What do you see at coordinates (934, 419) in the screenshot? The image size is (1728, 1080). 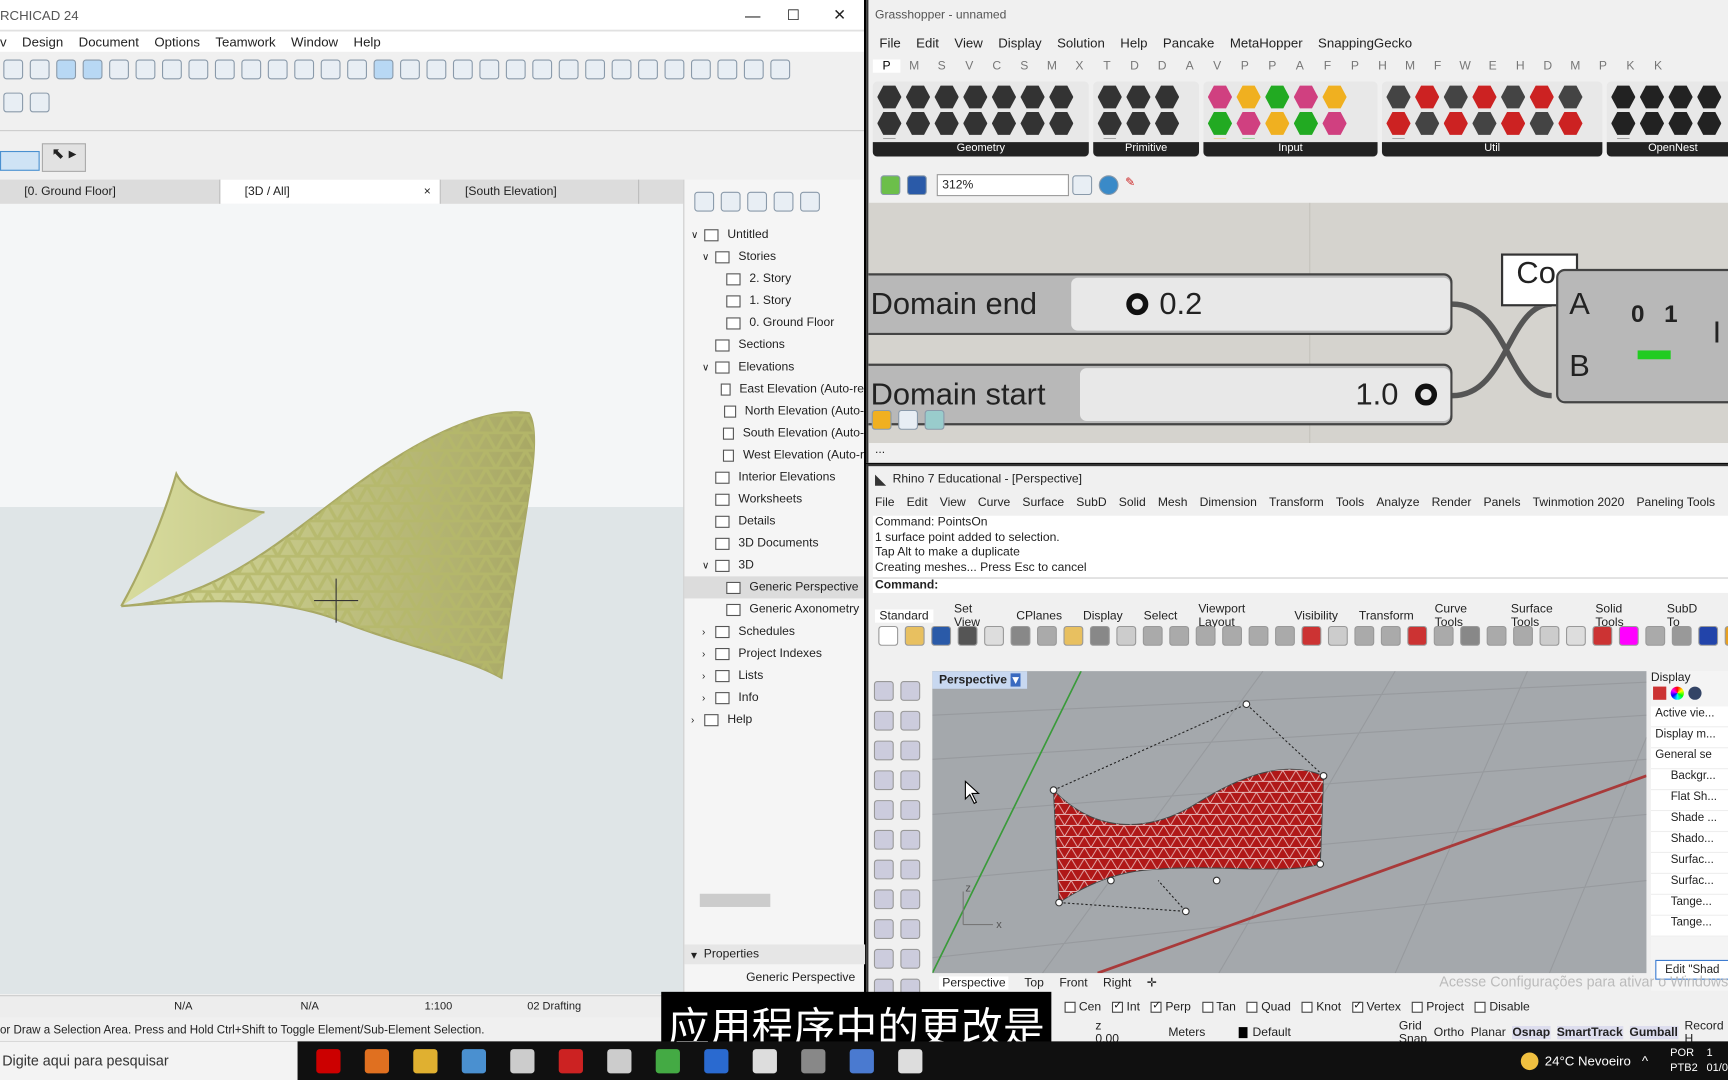 I see `mesh-icon` at bounding box center [934, 419].